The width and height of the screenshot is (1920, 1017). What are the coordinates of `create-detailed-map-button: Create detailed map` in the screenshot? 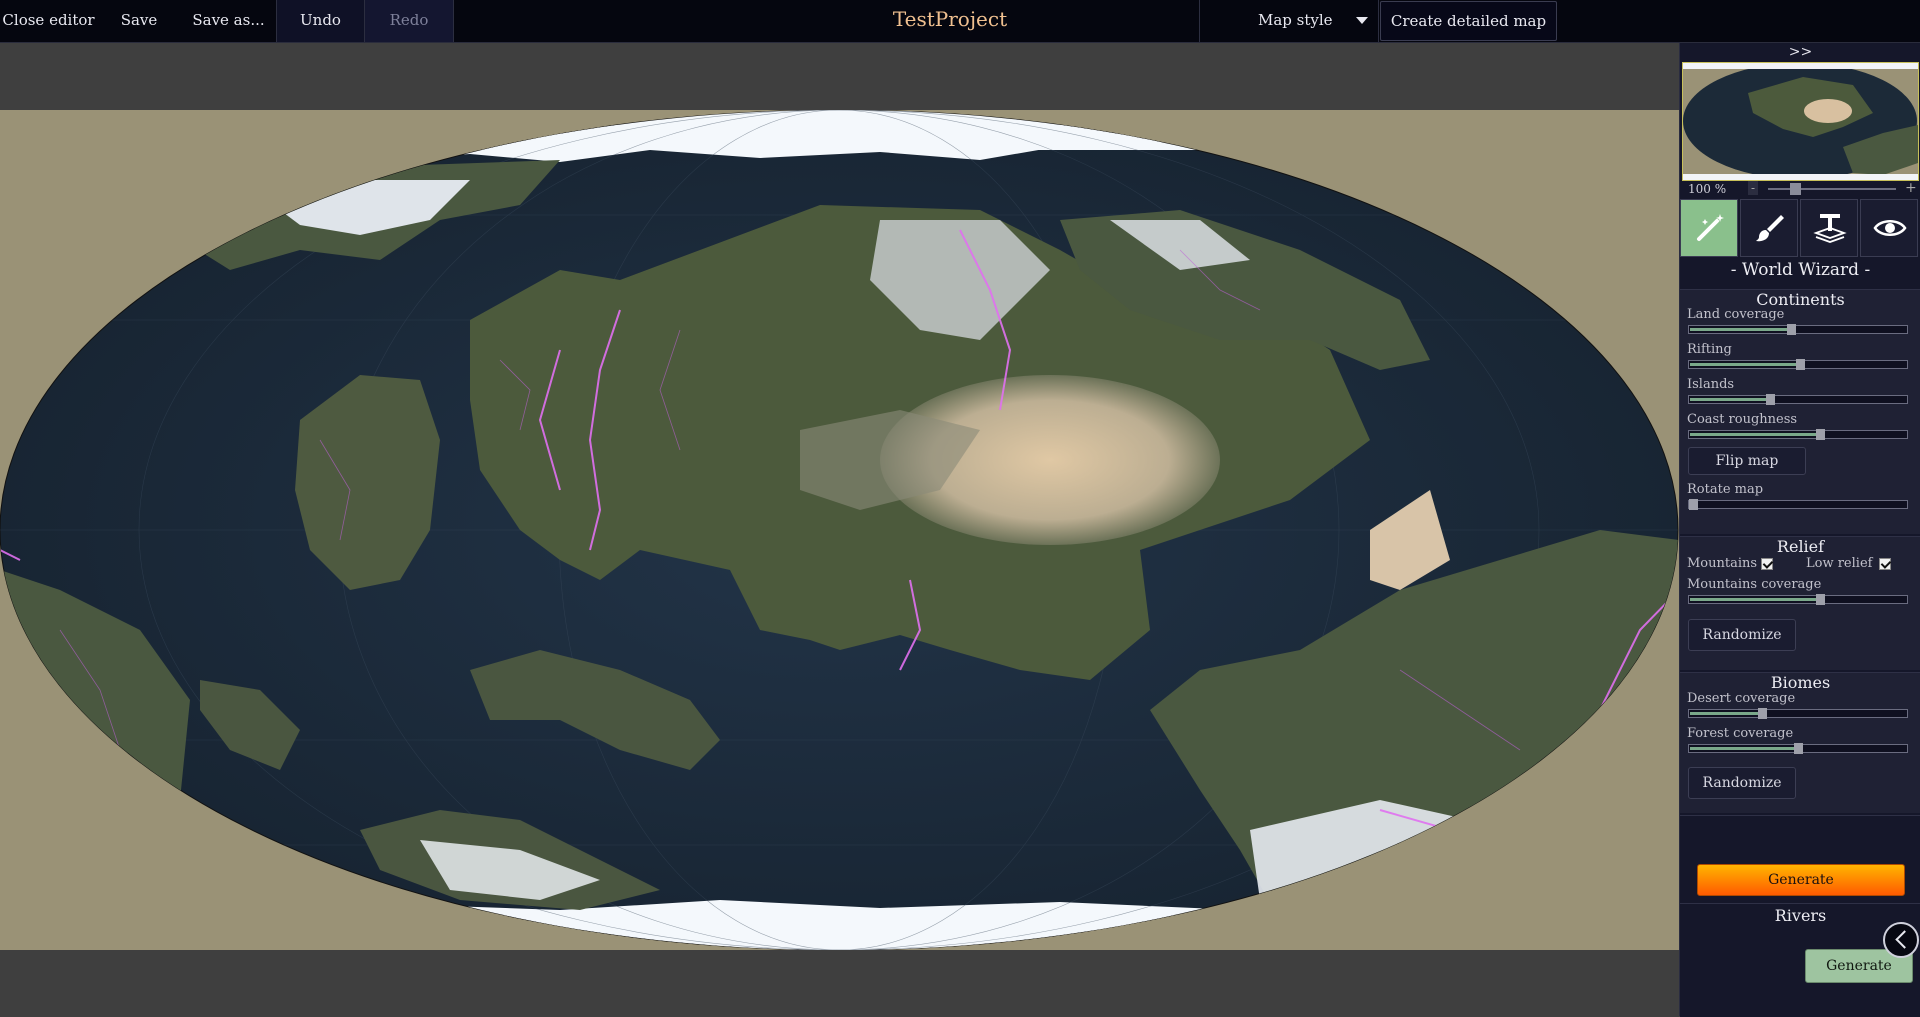 It's located at (1468, 21).